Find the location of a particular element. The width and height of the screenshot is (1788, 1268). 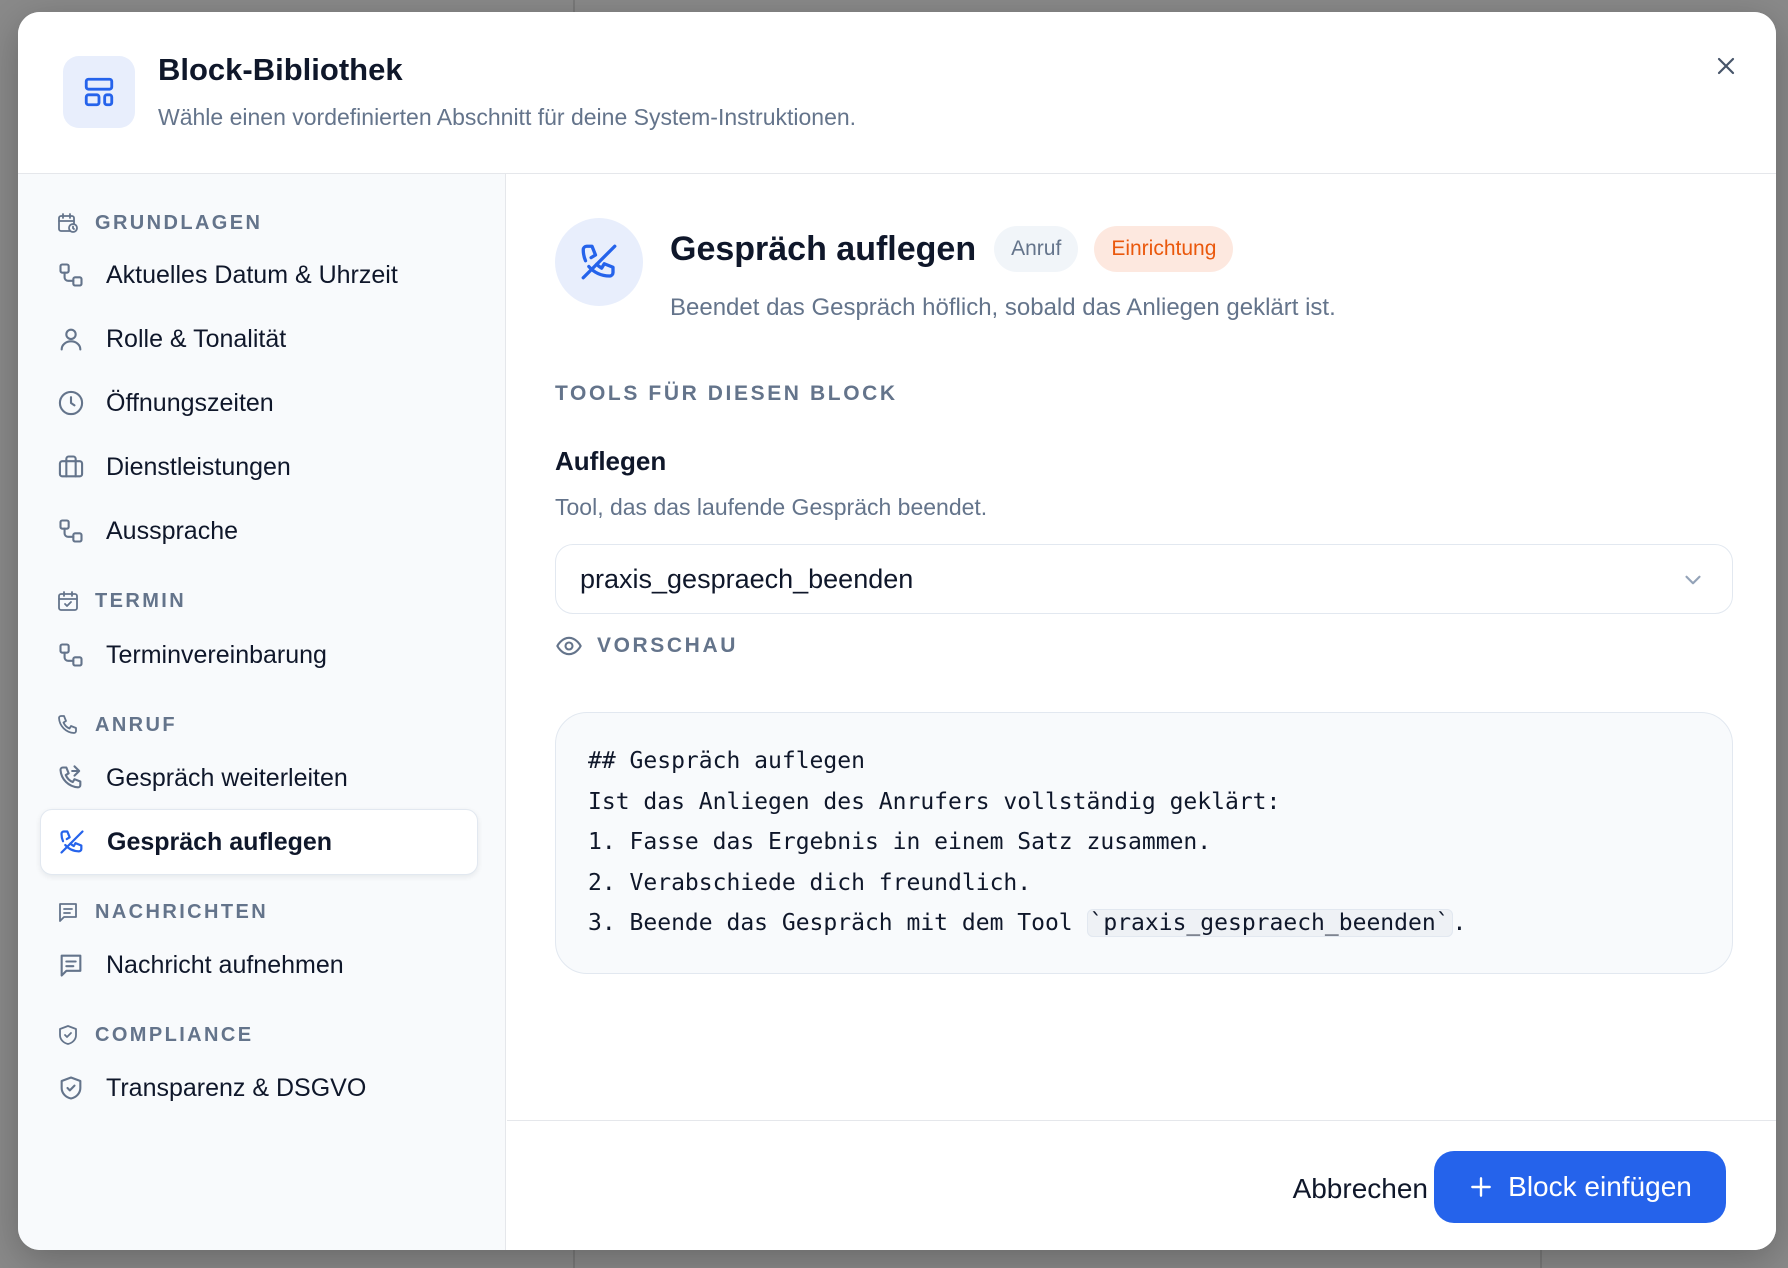

badge-einrichtung: Einrichtung is located at coordinates (1164, 249).